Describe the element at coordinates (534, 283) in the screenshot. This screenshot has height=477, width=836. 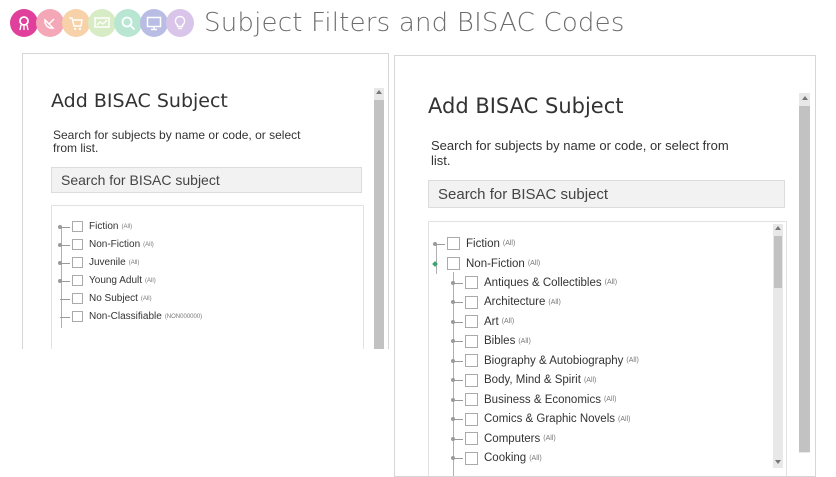
I see `tree-item-antiques: Antiques & Collectibles (All)` at that location.